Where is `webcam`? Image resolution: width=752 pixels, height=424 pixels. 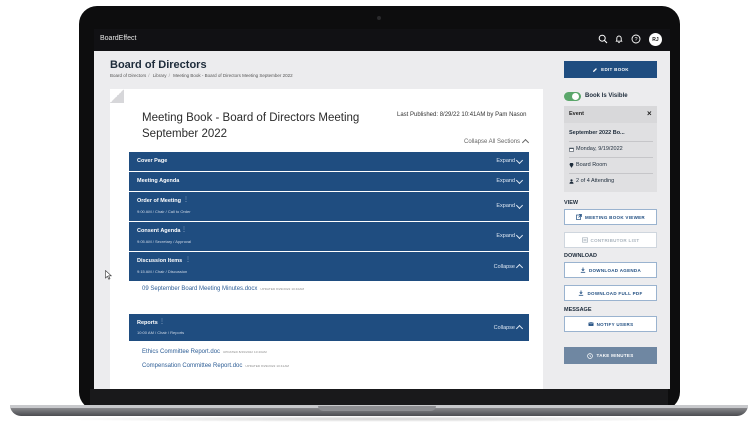 webcam is located at coordinates (379, 18).